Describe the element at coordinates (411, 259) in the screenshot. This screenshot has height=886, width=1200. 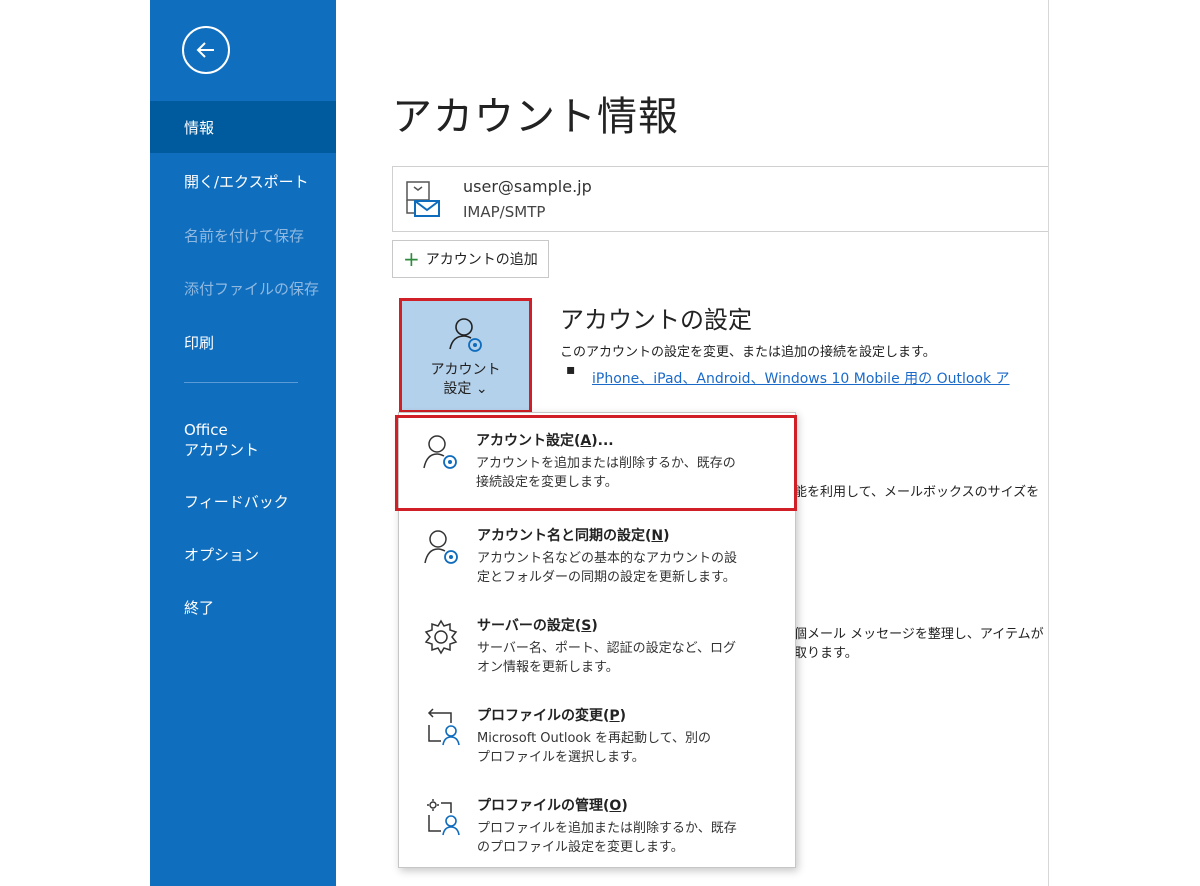
I see `plus-icon: +` at that location.